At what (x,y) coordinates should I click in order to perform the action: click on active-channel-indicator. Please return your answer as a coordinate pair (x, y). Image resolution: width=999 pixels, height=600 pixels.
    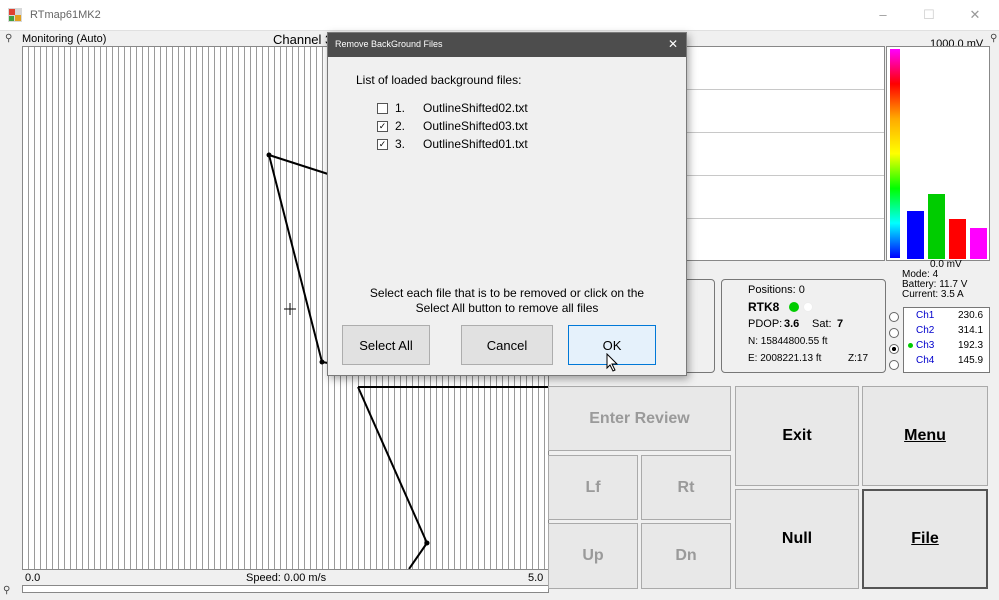
    Looking at the image, I should click on (910, 345).